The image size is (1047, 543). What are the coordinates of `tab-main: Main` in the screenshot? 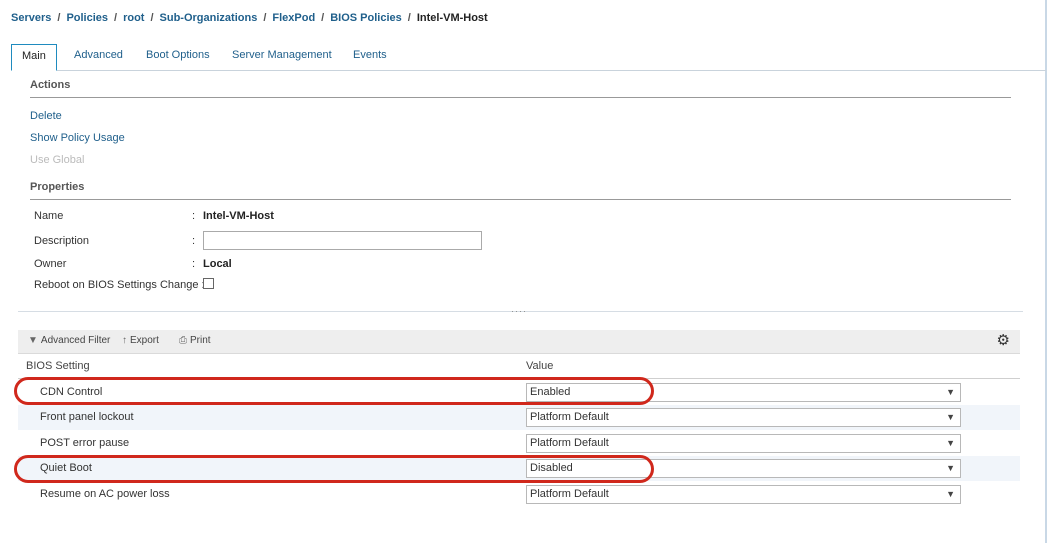 It's located at (34, 57).